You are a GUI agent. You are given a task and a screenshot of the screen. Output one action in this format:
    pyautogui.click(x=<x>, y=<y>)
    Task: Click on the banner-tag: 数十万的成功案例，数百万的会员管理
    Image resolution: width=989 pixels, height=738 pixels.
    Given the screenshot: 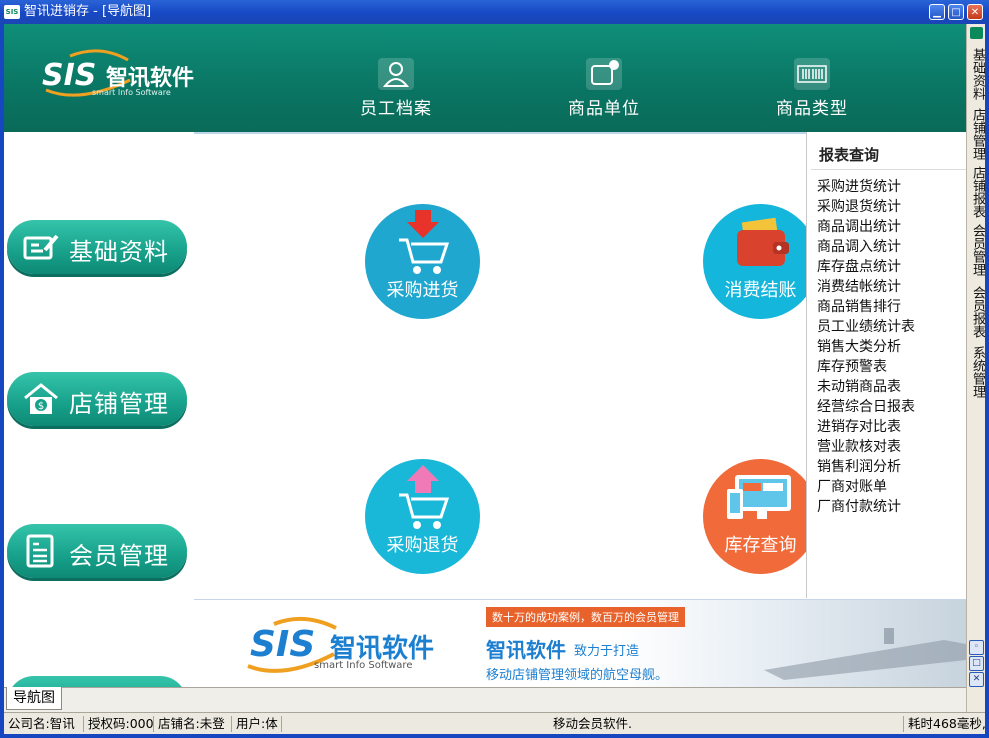 What is the action you would take?
    pyautogui.click(x=585, y=617)
    